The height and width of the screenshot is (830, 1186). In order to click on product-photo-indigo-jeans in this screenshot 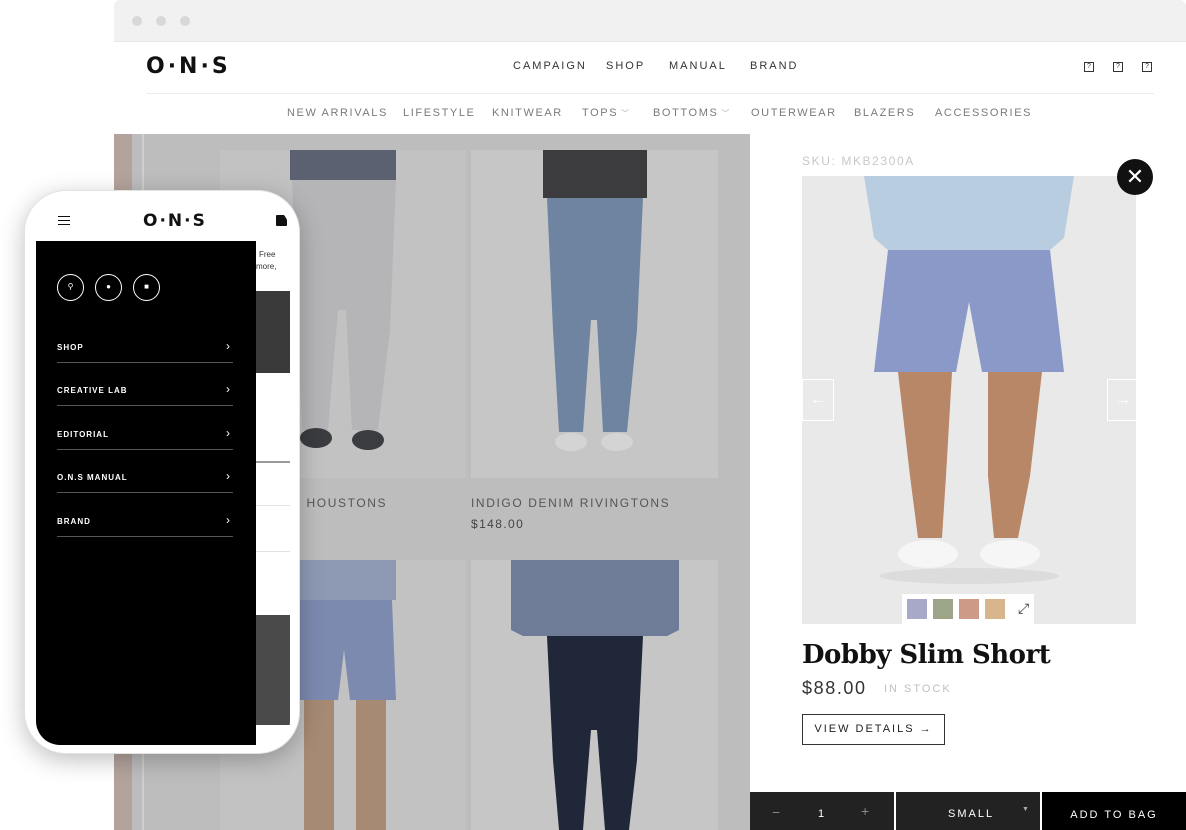, I will do `click(594, 314)`.